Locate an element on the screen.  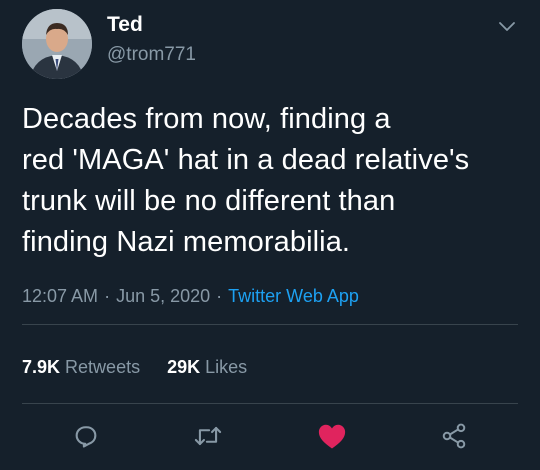
tweet-stats: 7.9K Retweets 29K Likes is located at coordinates (134, 367).